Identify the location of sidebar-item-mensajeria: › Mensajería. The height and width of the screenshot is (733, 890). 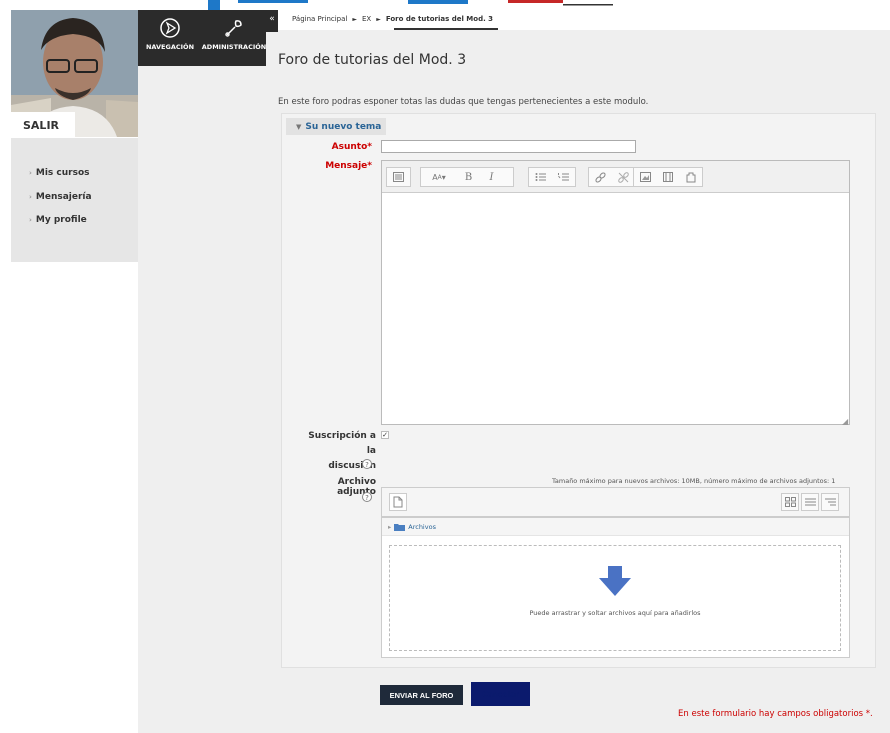
(60, 197).